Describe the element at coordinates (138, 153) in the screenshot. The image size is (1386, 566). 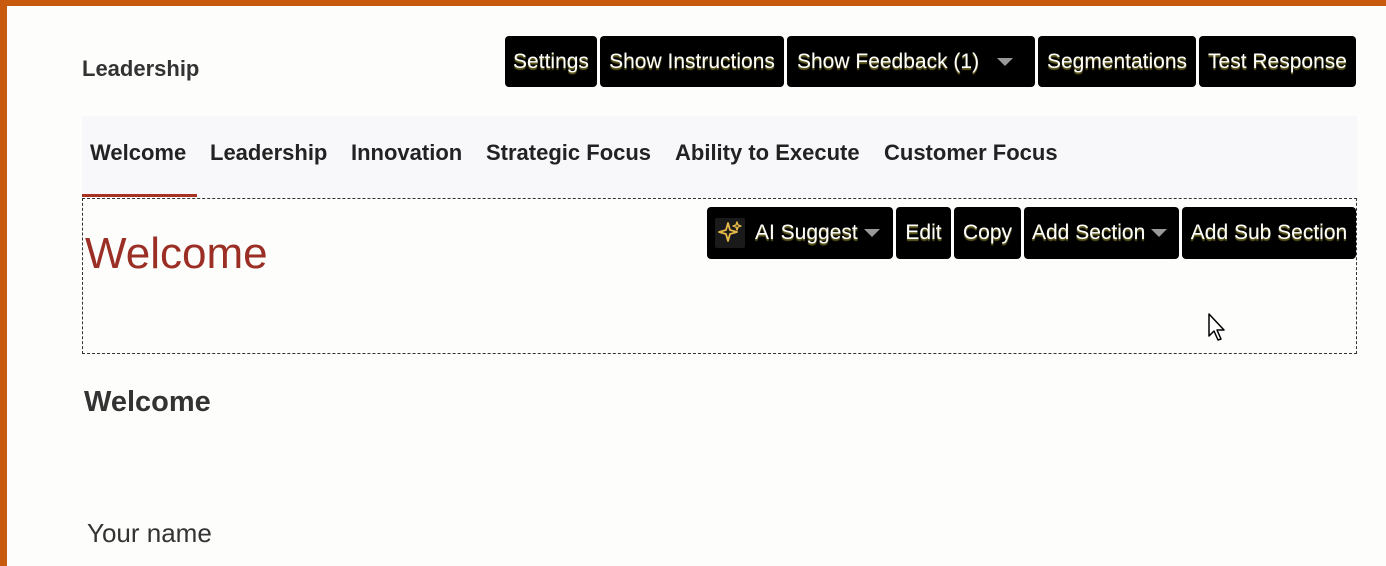
I see `tab-welcome: Welcome` at that location.